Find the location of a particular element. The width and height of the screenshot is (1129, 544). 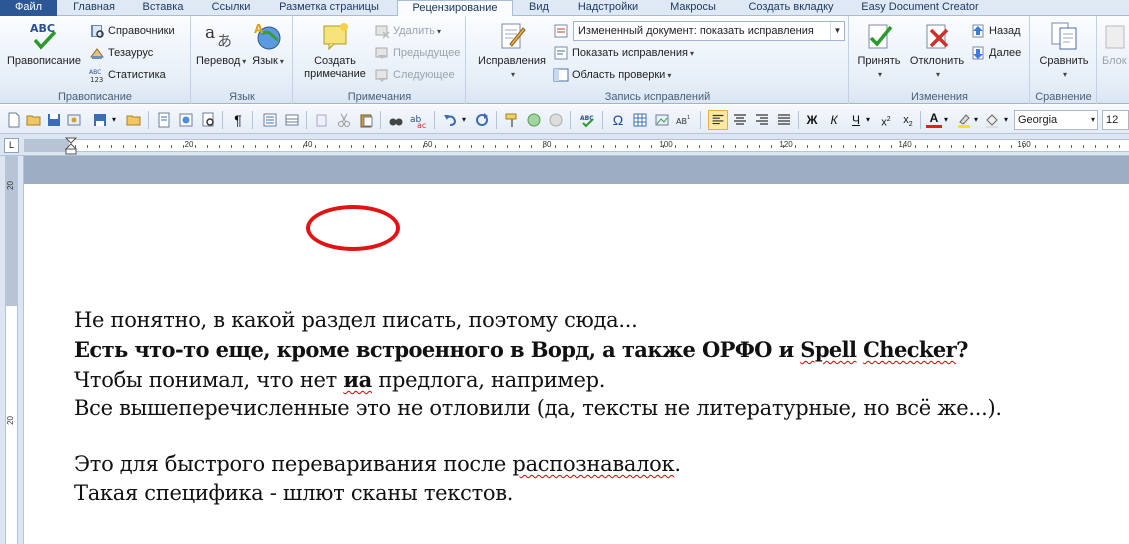

paste-icon is located at coordinates (366, 120).